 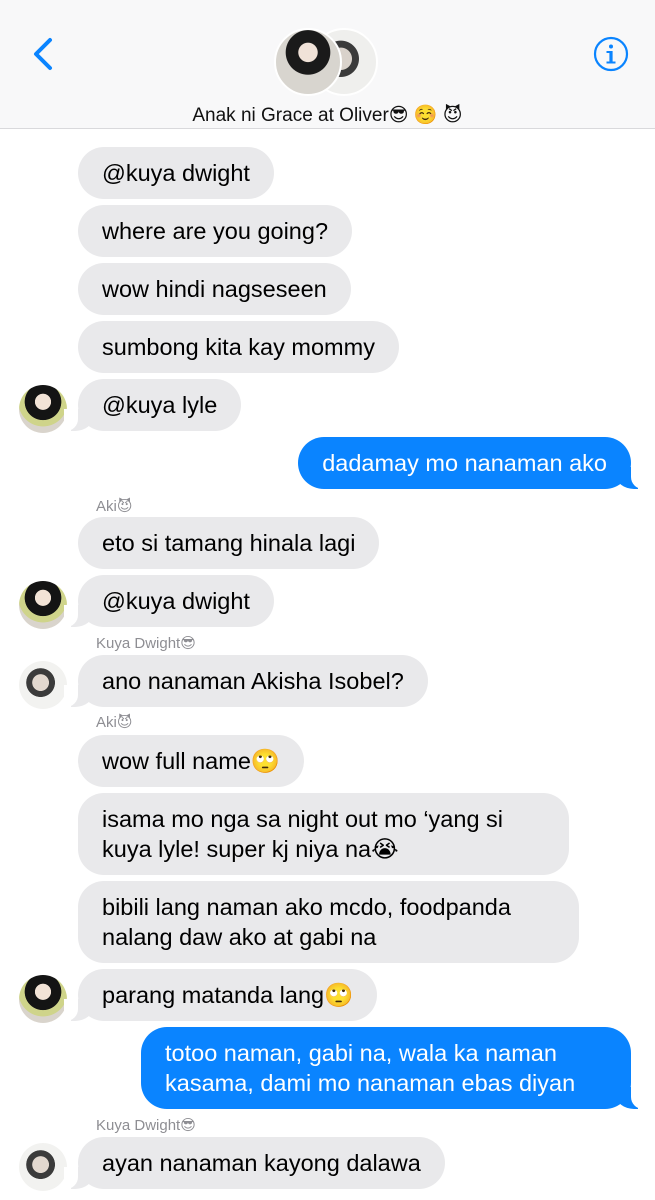 What do you see at coordinates (308, 62) in the screenshot?
I see `member-avatar` at bounding box center [308, 62].